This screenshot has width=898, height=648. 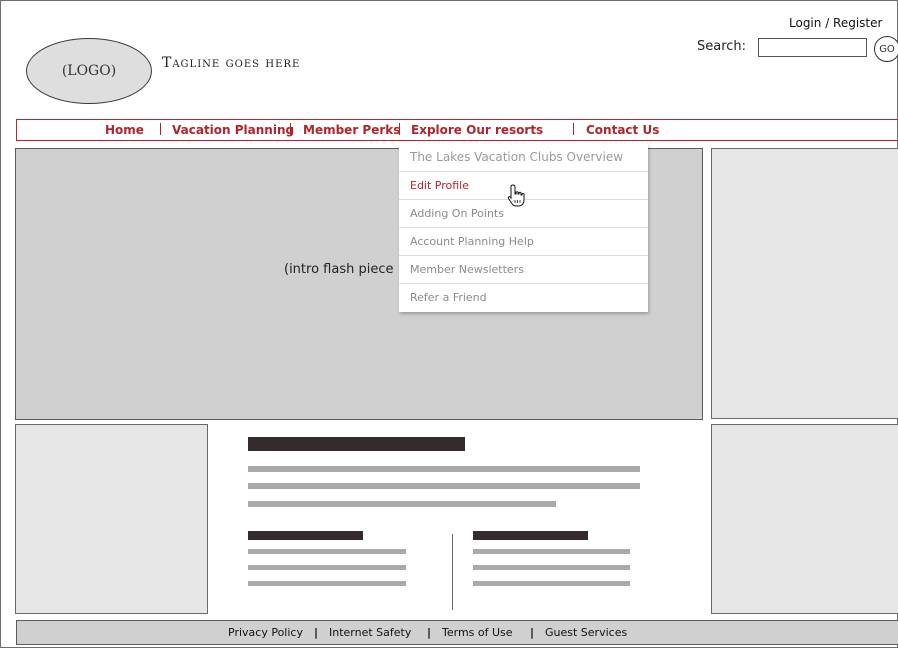 I want to click on footer-link-guest-services: Guest Services, so click(x=586, y=632).